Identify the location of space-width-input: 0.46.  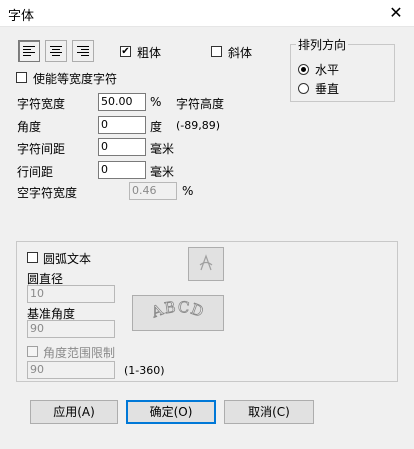
(153, 191).